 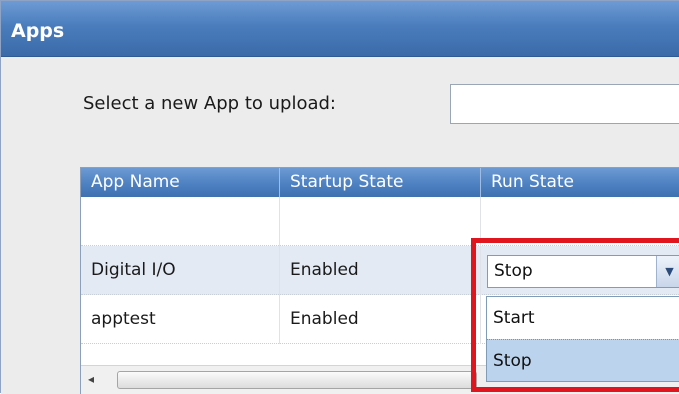 What do you see at coordinates (297, 380) in the screenshot?
I see `scrollbar-thumb` at bounding box center [297, 380].